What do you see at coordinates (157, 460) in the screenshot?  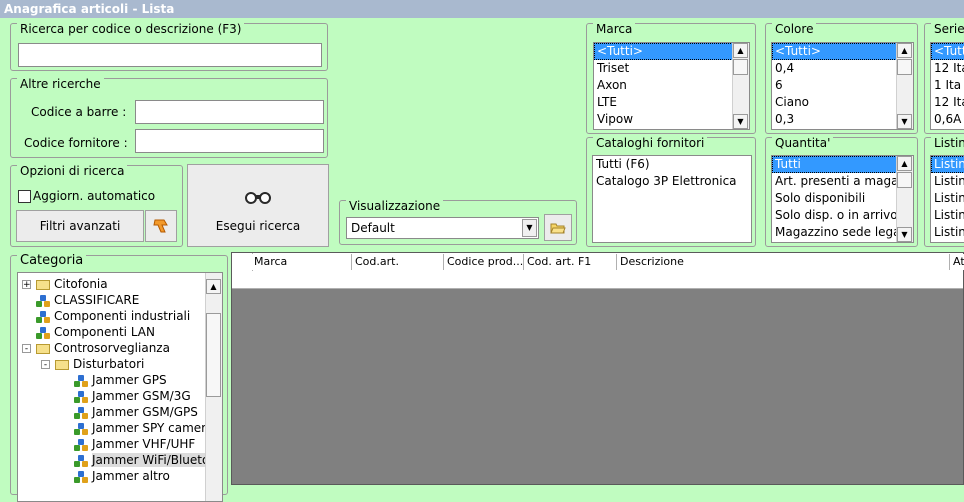 I see `tree-node-label: Jammer WiFi/Bluetooth` at bounding box center [157, 460].